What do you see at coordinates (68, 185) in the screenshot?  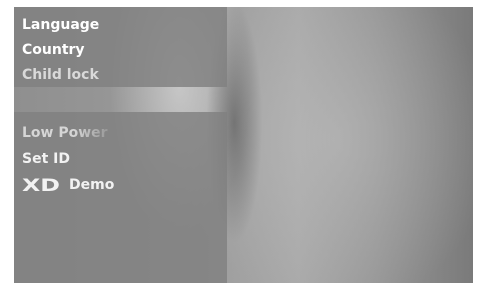 I see `menu-item-xd-demo: XD Demo` at bounding box center [68, 185].